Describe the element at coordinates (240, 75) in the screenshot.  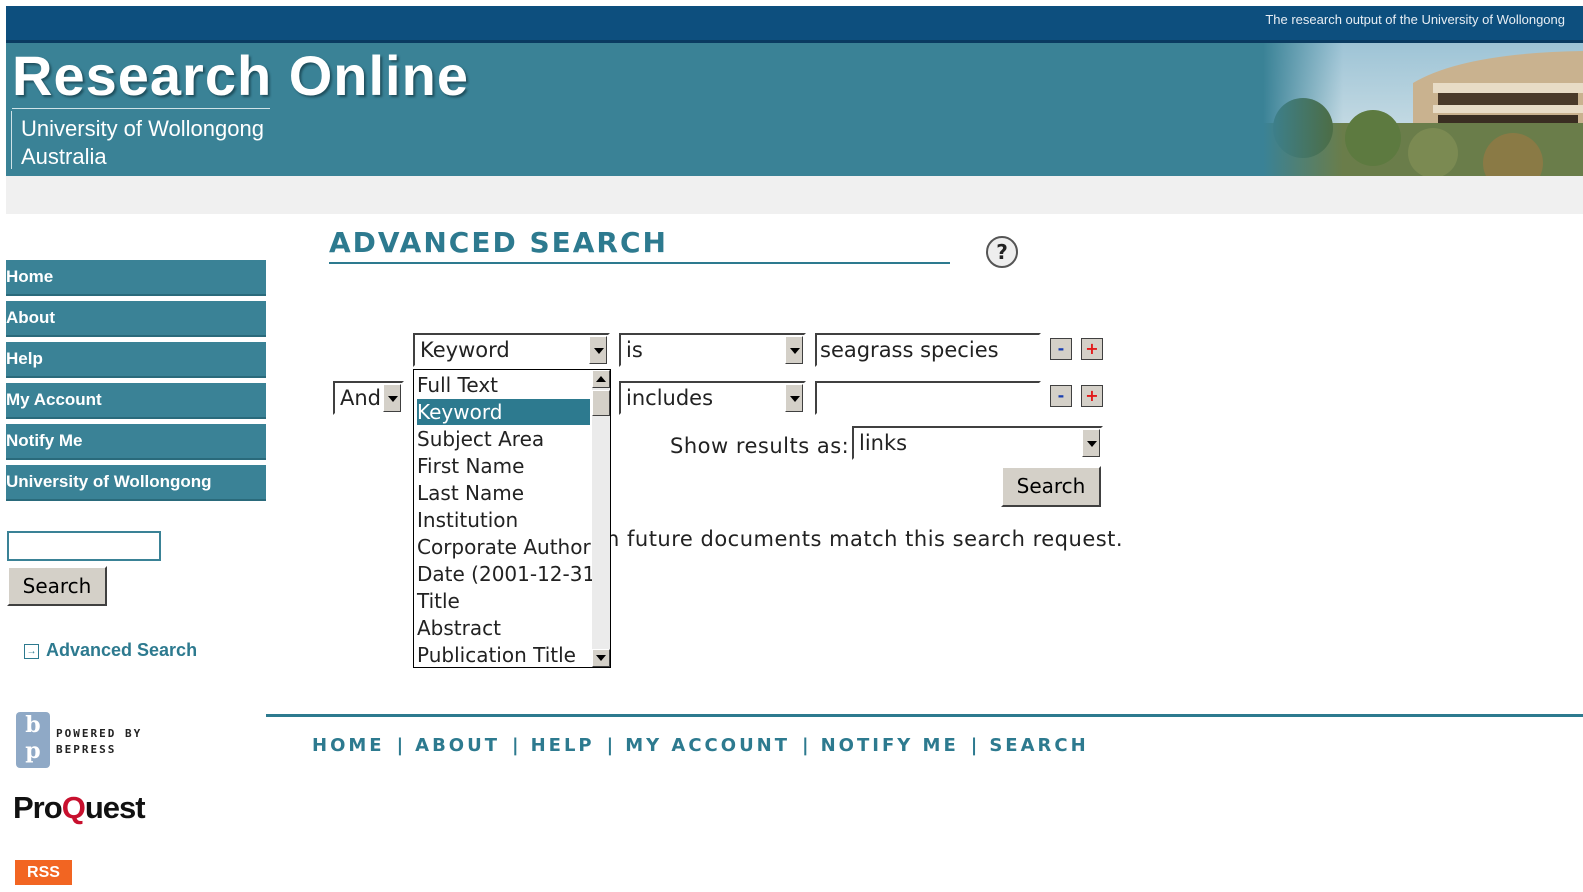
I see `site-title: Research Online` at that location.